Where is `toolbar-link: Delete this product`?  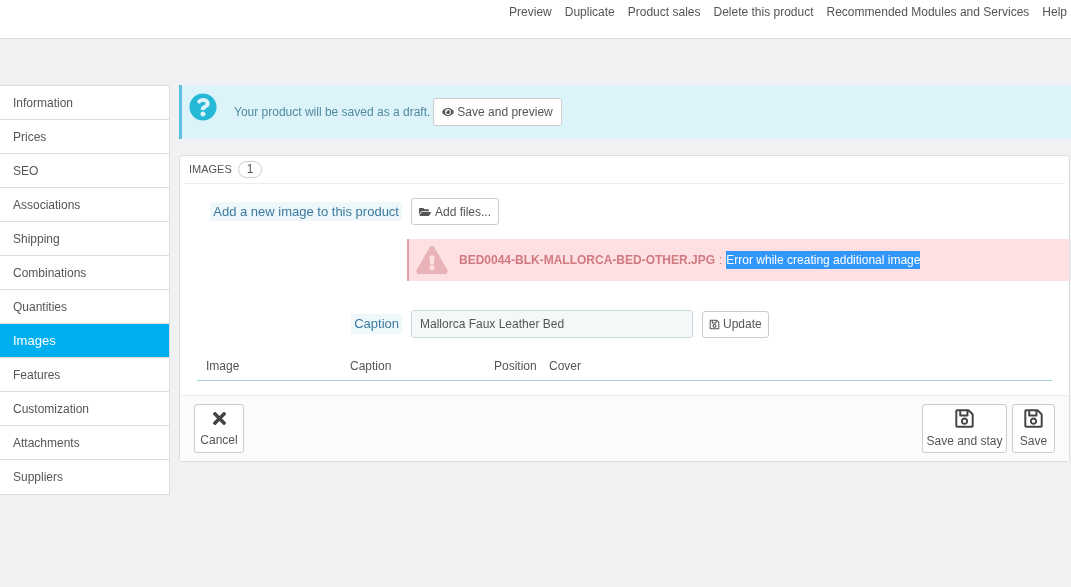
toolbar-link: Delete this product is located at coordinates (763, 12).